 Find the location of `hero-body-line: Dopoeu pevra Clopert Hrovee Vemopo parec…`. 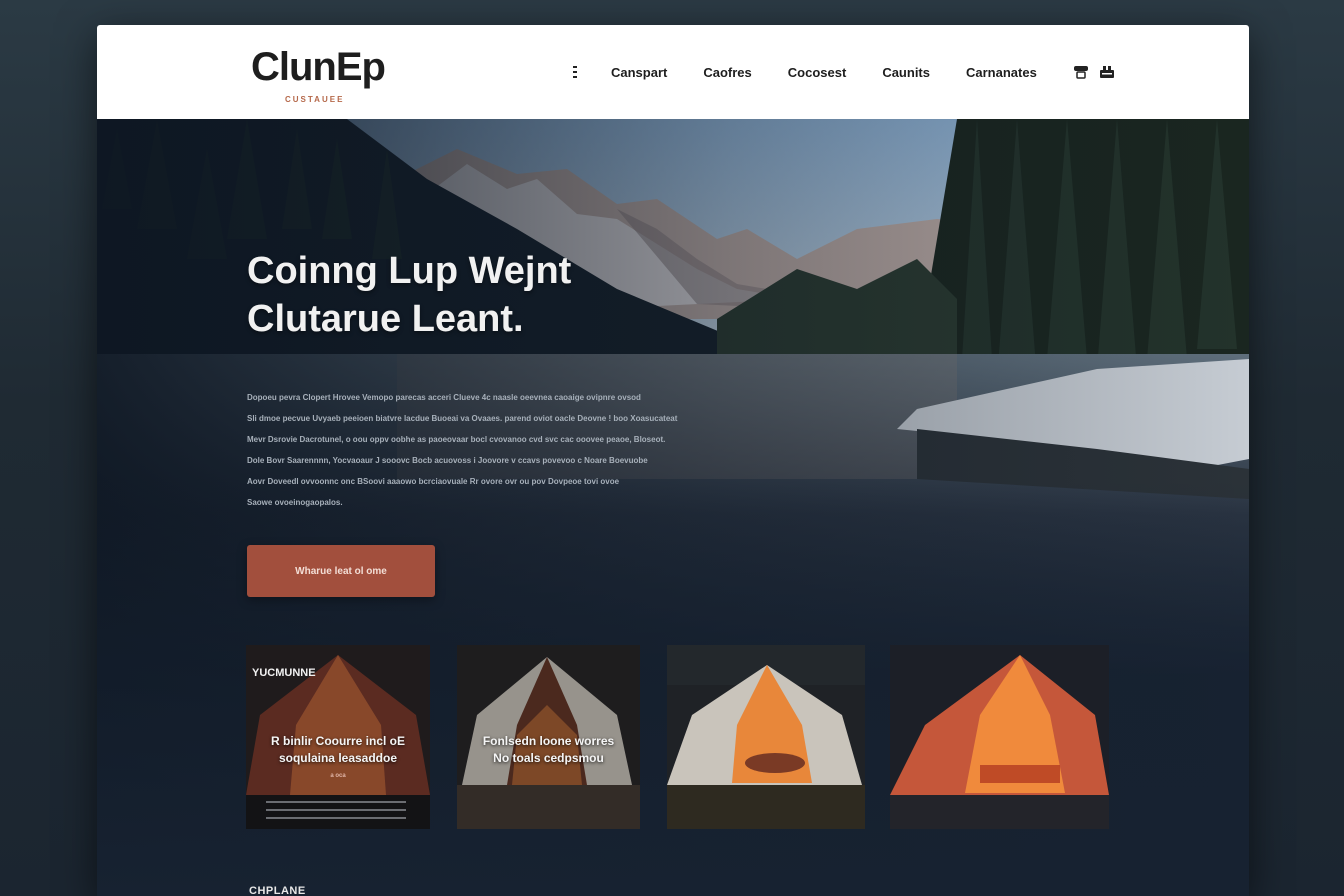

hero-body-line: Dopoeu pevra Clopert Hrovee Vemopo parec… is located at coordinates (444, 397).